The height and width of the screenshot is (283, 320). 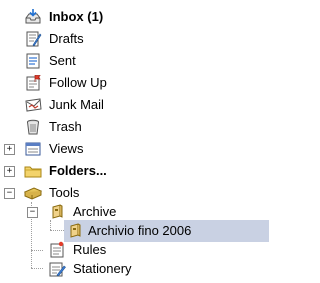 What do you see at coordinates (134, 61) in the screenshot?
I see `folder-item-sent: Sent` at bounding box center [134, 61].